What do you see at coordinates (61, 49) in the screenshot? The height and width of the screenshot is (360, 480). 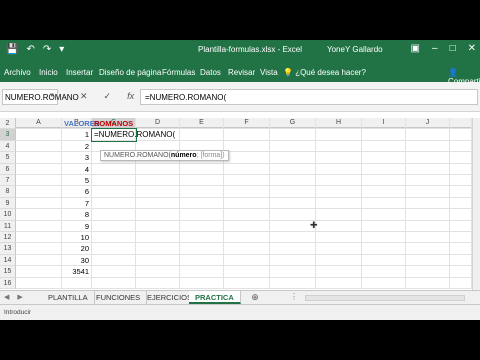 I see `customize-qat-icon: ▾` at bounding box center [61, 49].